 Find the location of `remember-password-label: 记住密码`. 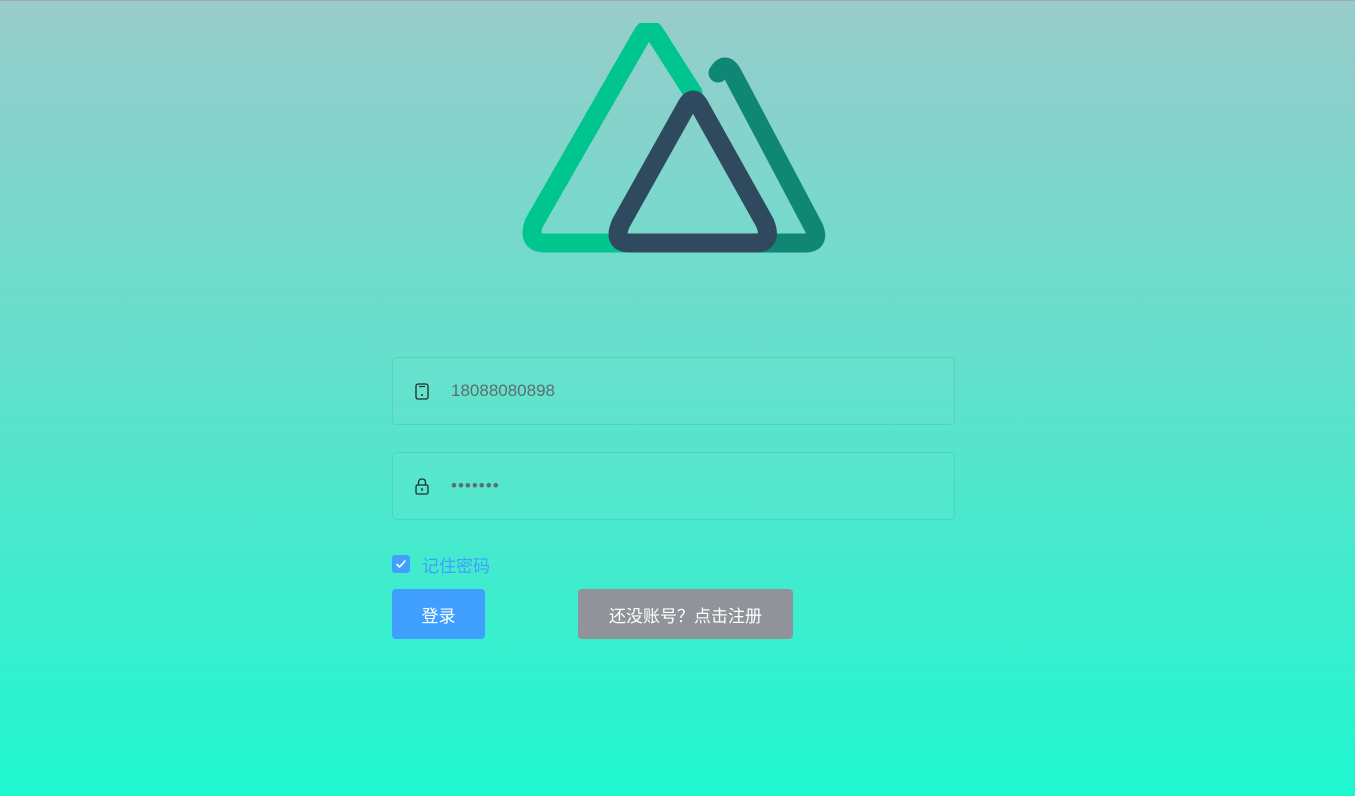

remember-password-label: 记住密码 is located at coordinates (456, 566).